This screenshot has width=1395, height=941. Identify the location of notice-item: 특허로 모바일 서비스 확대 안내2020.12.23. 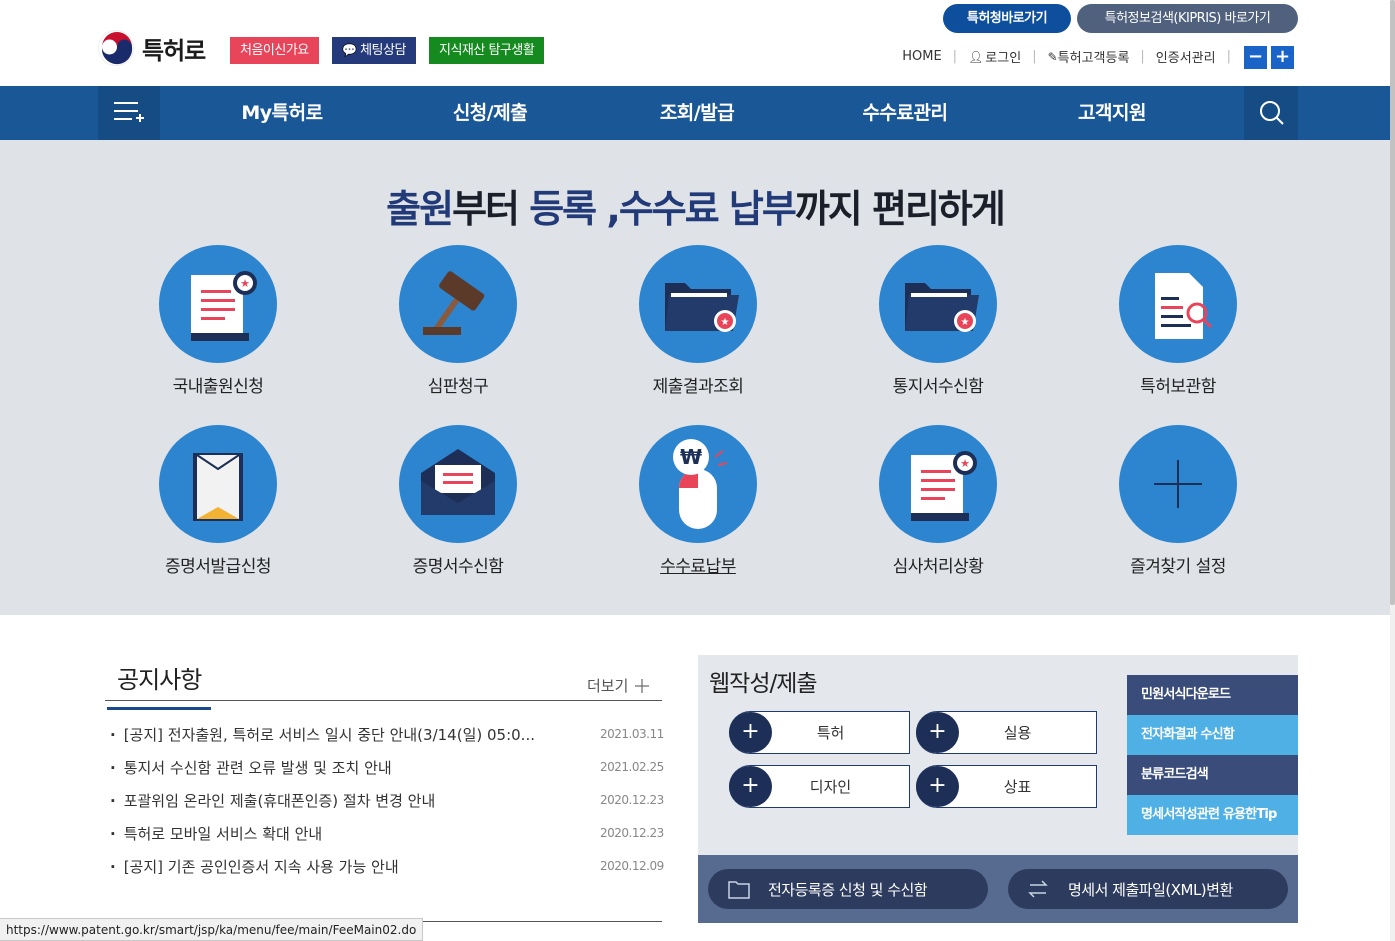
(387, 839).